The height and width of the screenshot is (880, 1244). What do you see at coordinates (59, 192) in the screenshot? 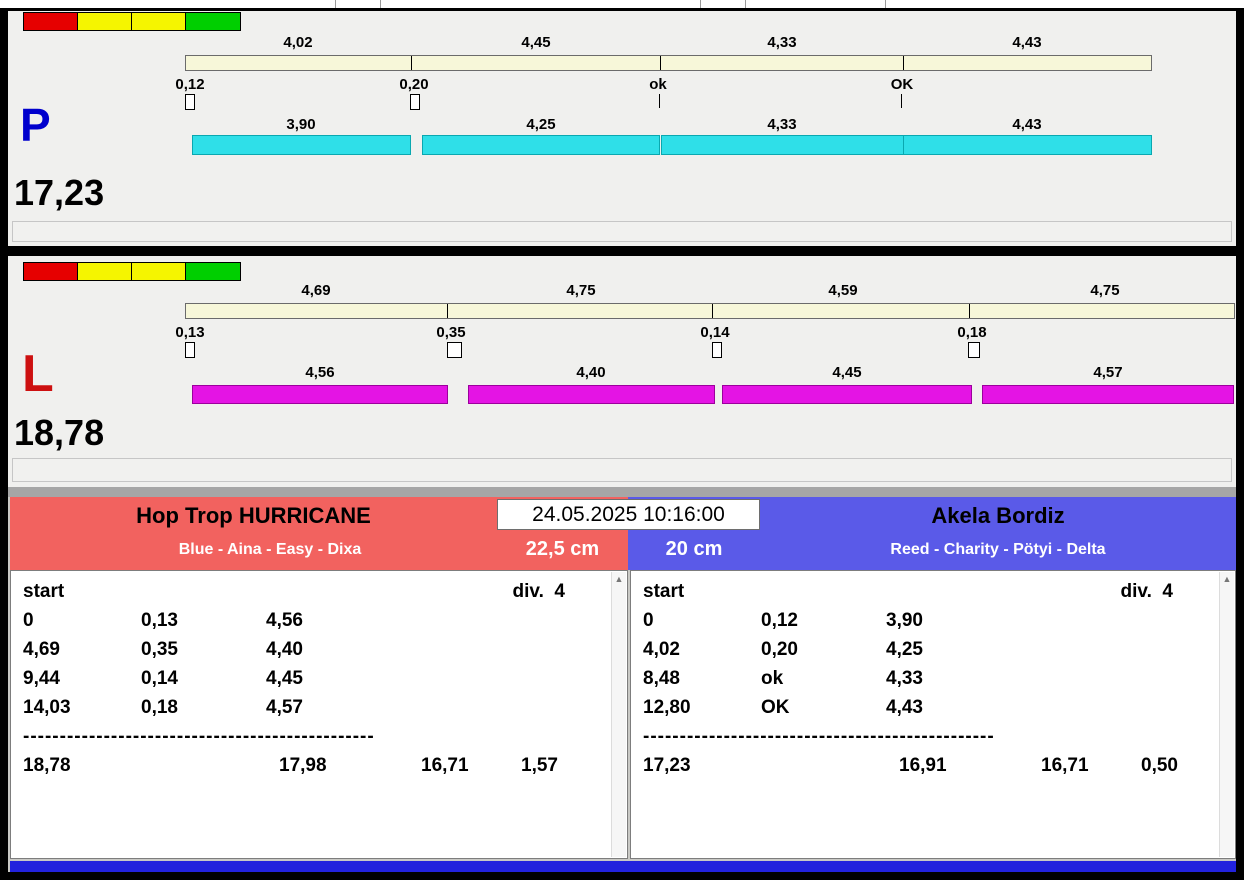
I see `lane-p-total-time: 17,23` at bounding box center [59, 192].